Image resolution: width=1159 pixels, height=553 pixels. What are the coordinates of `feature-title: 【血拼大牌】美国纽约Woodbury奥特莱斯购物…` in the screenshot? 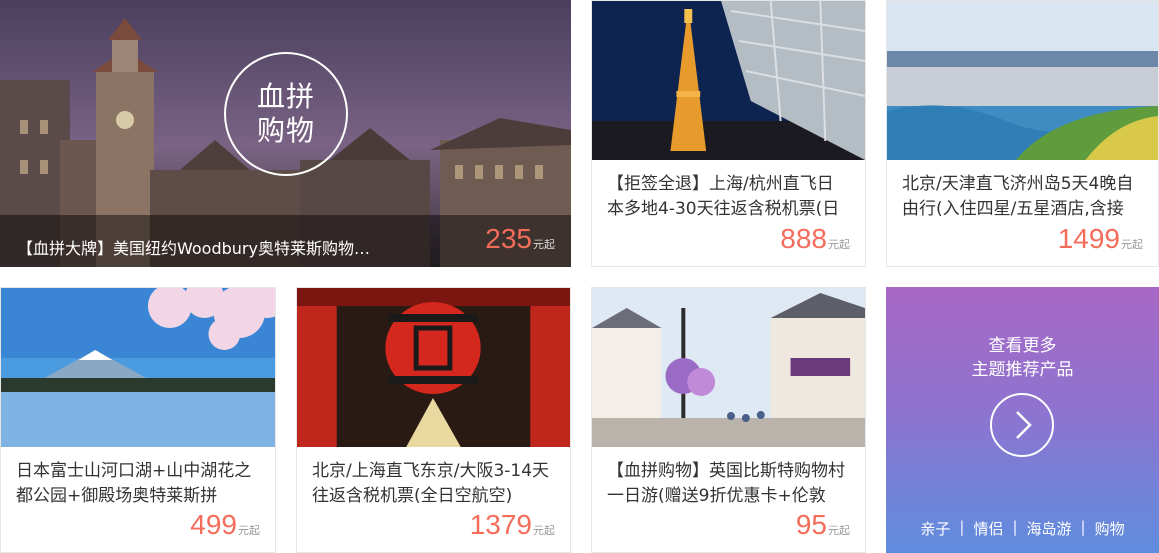 It's located at (217, 247).